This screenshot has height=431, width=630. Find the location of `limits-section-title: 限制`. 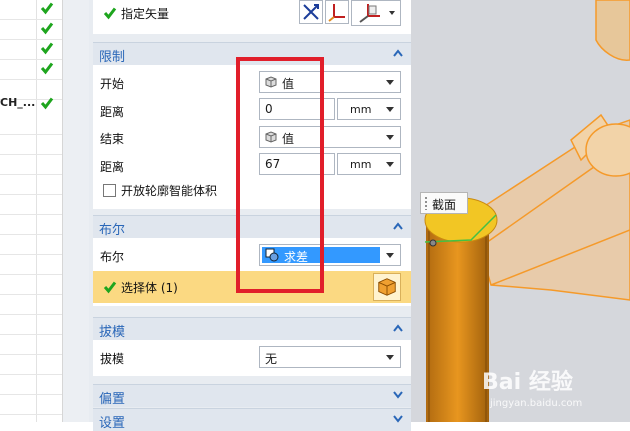

limits-section-title: 限制 is located at coordinates (112, 57).